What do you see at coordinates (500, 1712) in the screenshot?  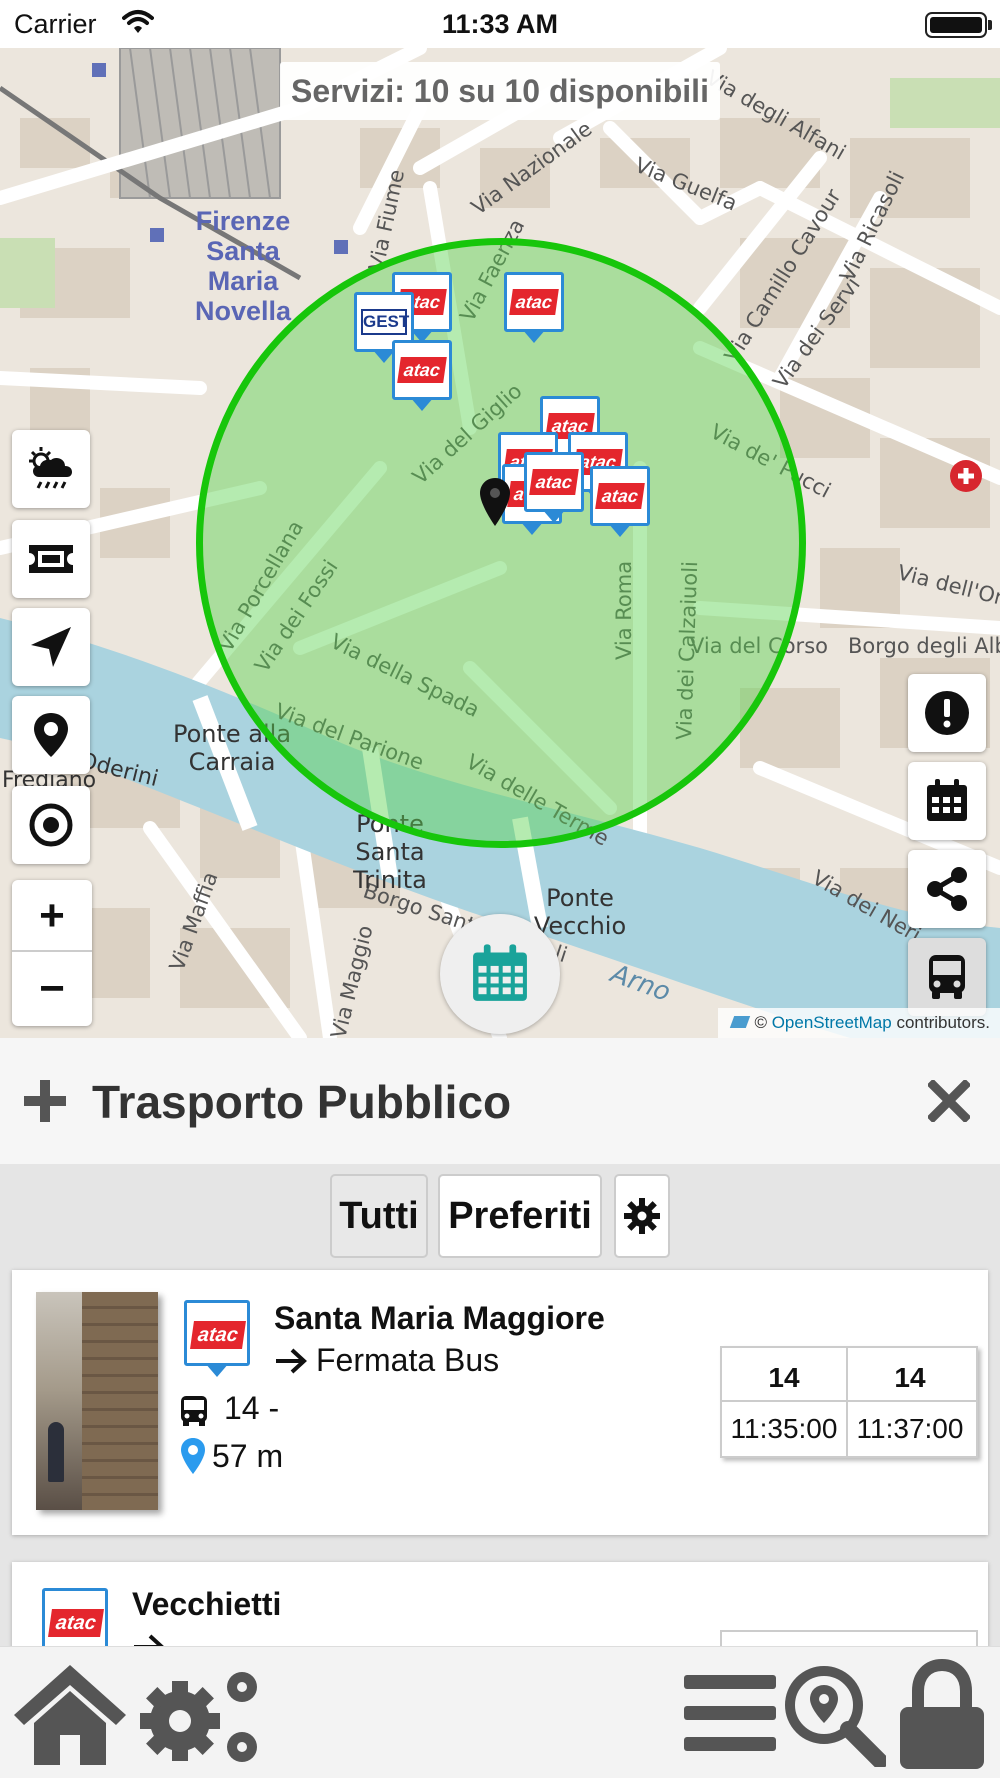 I see `bottom-toolbar` at bounding box center [500, 1712].